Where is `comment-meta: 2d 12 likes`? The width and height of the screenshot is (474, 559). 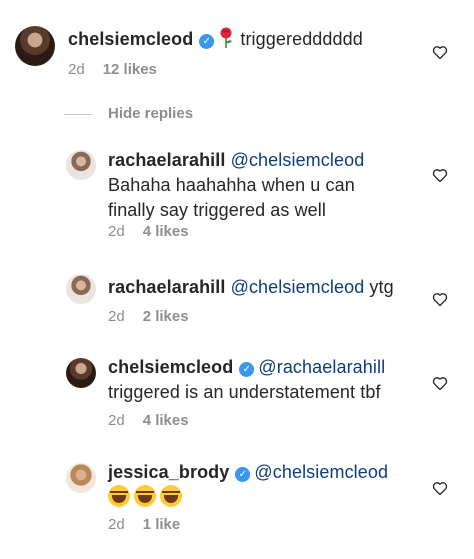 comment-meta: 2d 12 likes is located at coordinates (112, 69).